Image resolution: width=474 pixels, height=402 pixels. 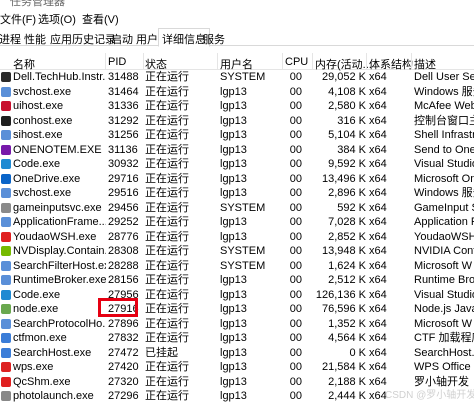 I want to click on process-pid: 29516, so click(x=123, y=193).